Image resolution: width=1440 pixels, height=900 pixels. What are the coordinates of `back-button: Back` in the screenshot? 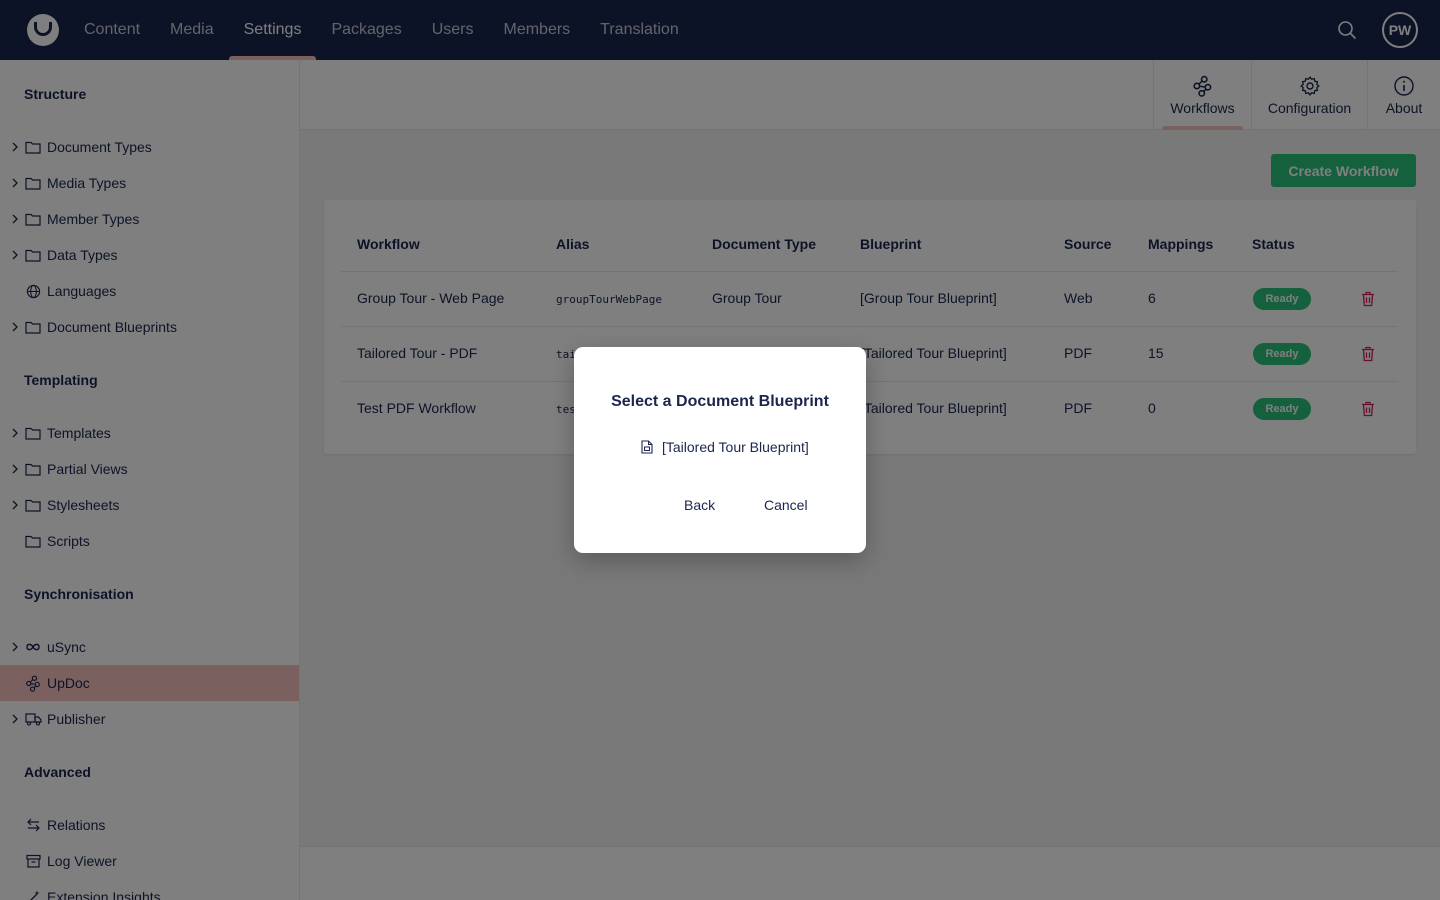 It's located at (699, 505).